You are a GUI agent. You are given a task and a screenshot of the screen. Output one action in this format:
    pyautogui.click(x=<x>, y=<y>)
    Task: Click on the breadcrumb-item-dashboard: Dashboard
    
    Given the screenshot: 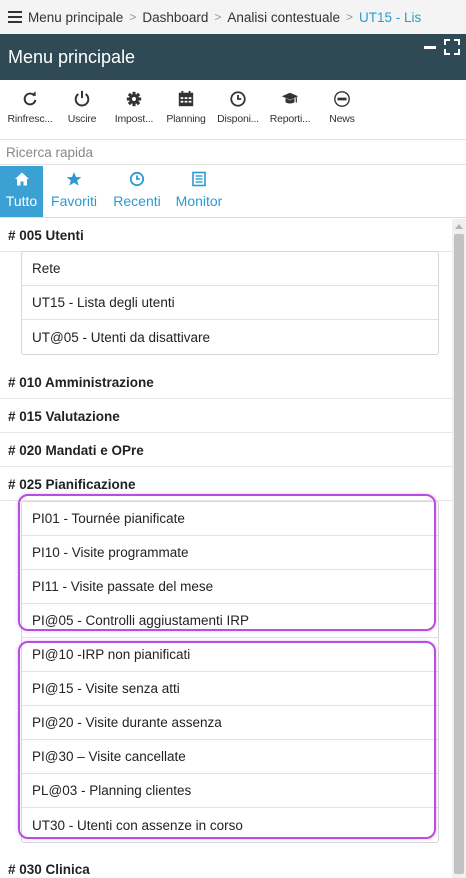 What is the action you would take?
    pyautogui.click(x=175, y=17)
    